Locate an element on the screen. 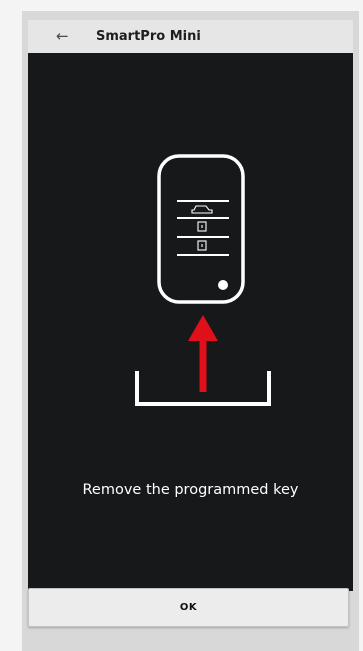 This screenshot has width=363, height=651. key-removal-illustration is located at coordinates (203, 280).